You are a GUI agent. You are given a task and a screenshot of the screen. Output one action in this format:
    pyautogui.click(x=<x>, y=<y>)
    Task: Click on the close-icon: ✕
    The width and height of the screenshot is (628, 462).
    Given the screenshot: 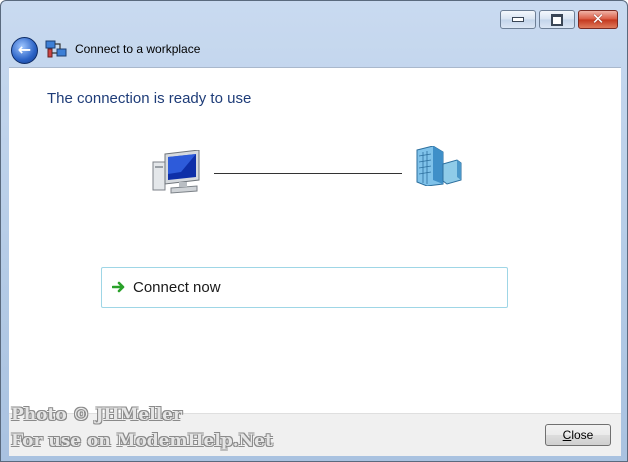 What is the action you would take?
    pyautogui.click(x=598, y=19)
    